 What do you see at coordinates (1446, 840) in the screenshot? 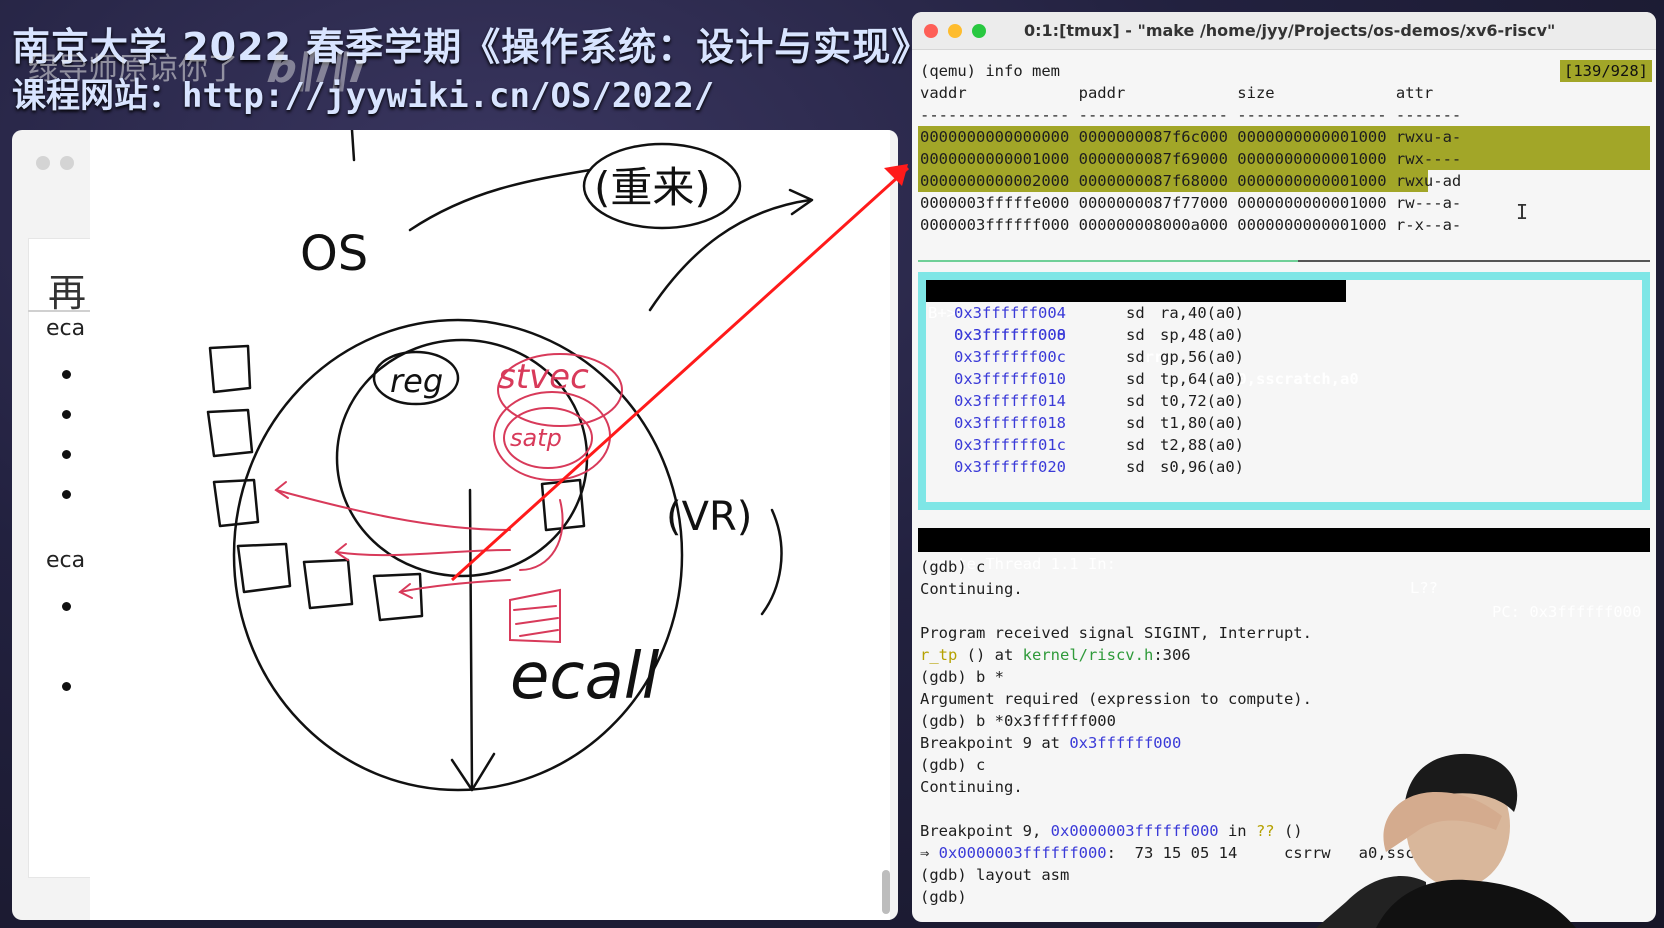
I see `presenter-image` at bounding box center [1446, 840].